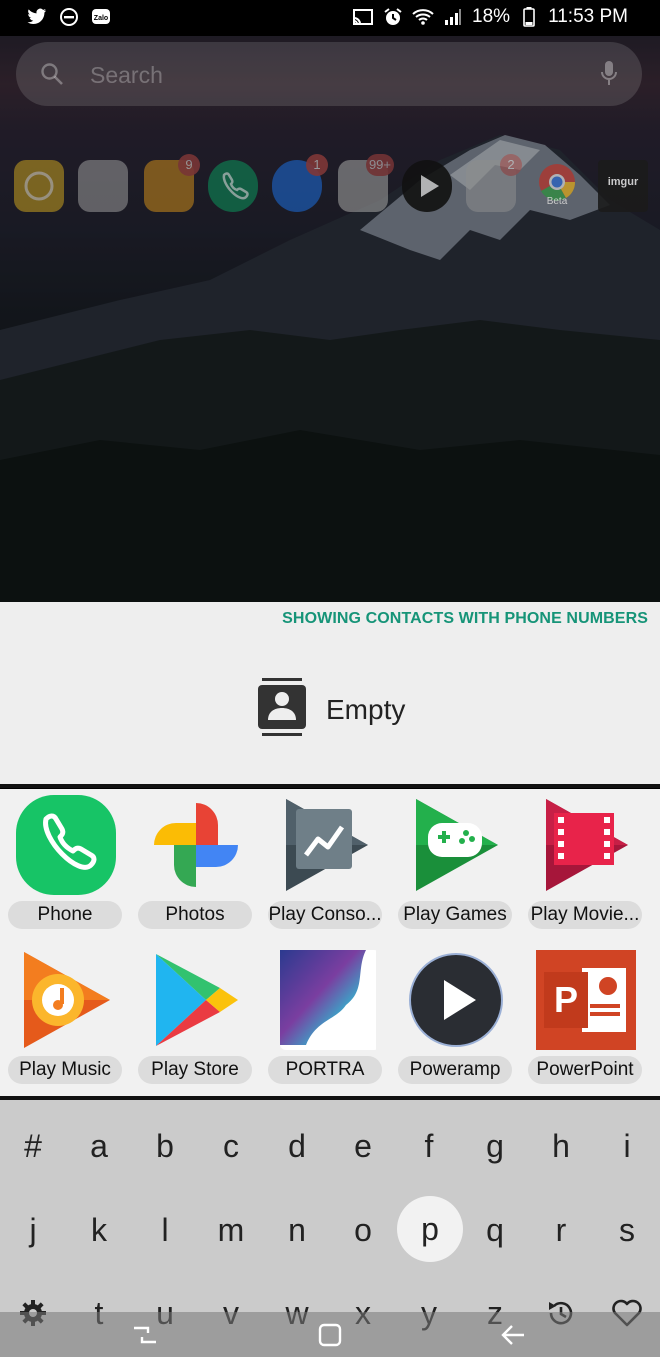  What do you see at coordinates (623, 182) in the screenshot?
I see `imgur-caption: imgur` at bounding box center [623, 182].